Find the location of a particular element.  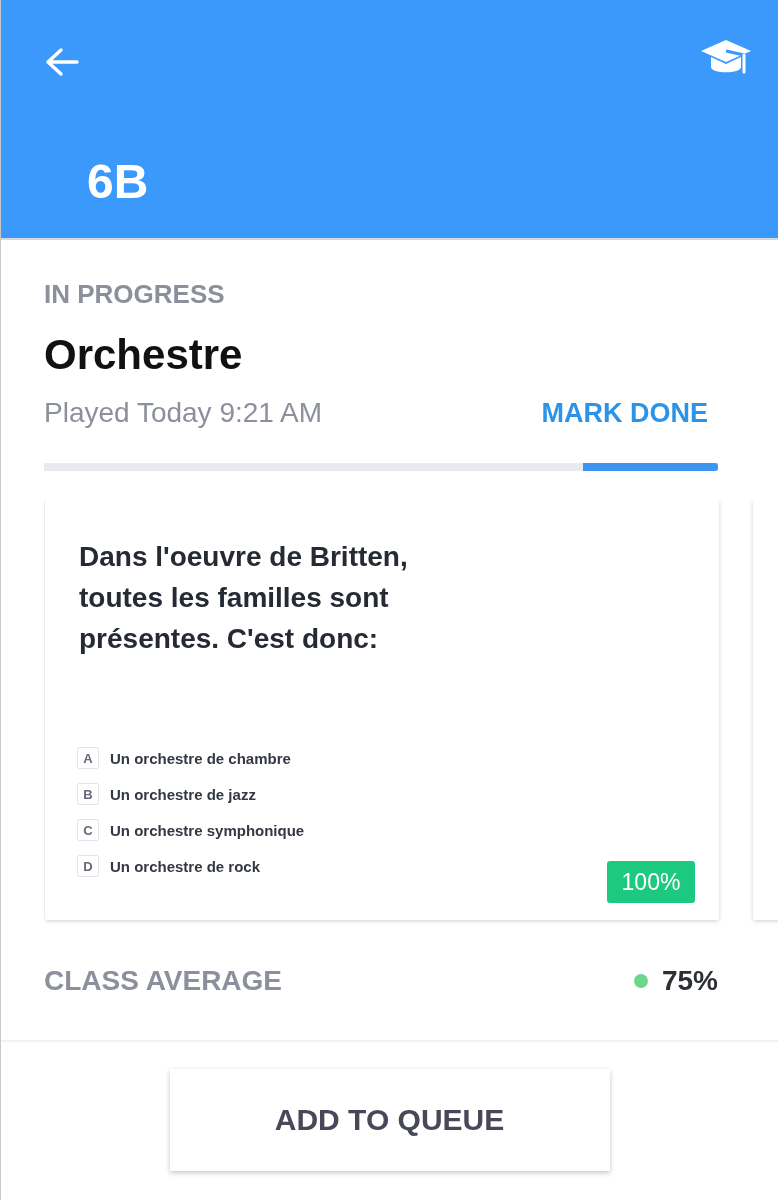

option-letter: C is located at coordinates (88, 830).